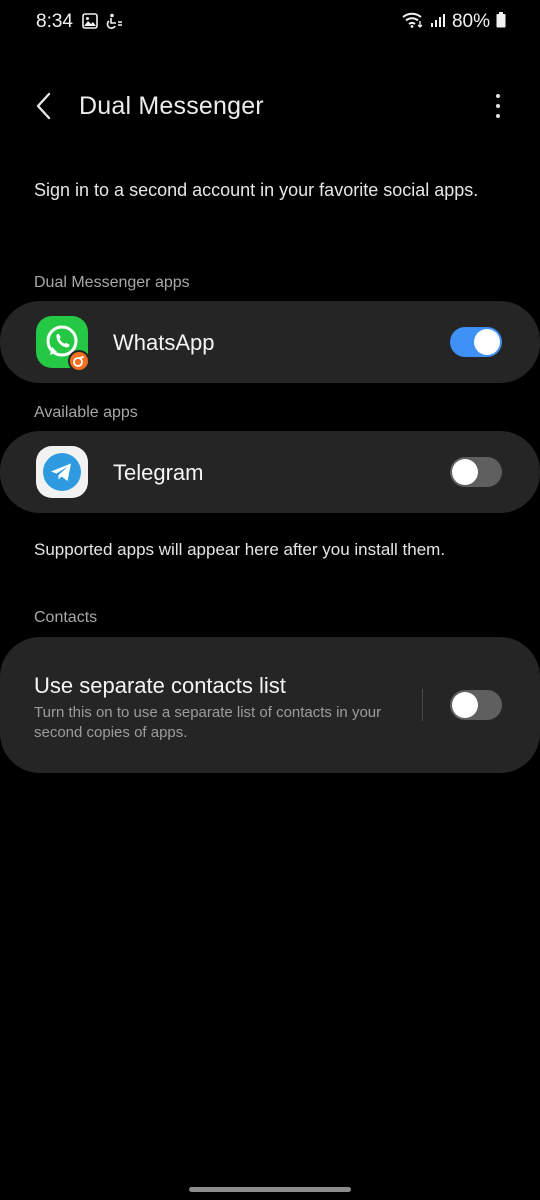  I want to click on whatsapp-toggle, so click(476, 342).